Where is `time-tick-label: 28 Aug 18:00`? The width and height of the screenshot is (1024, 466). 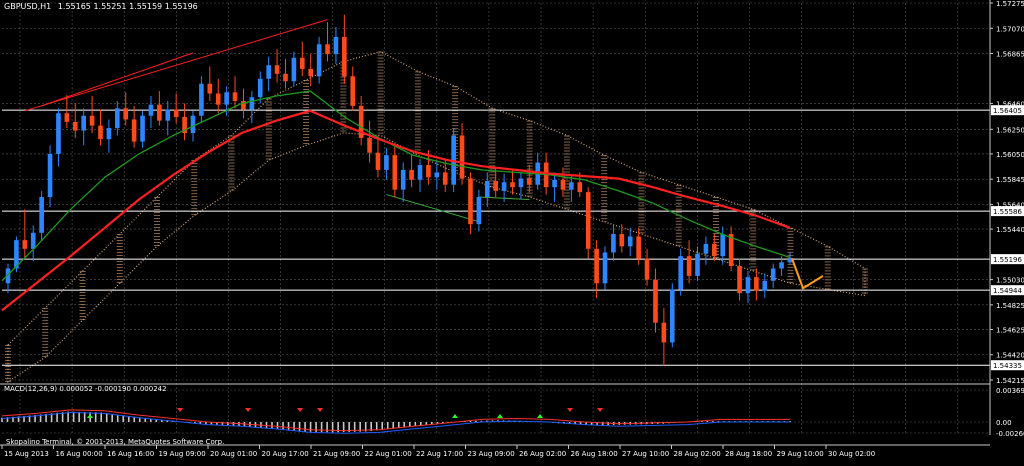
time-tick-label: 28 Aug 18:00 is located at coordinates (748, 454).